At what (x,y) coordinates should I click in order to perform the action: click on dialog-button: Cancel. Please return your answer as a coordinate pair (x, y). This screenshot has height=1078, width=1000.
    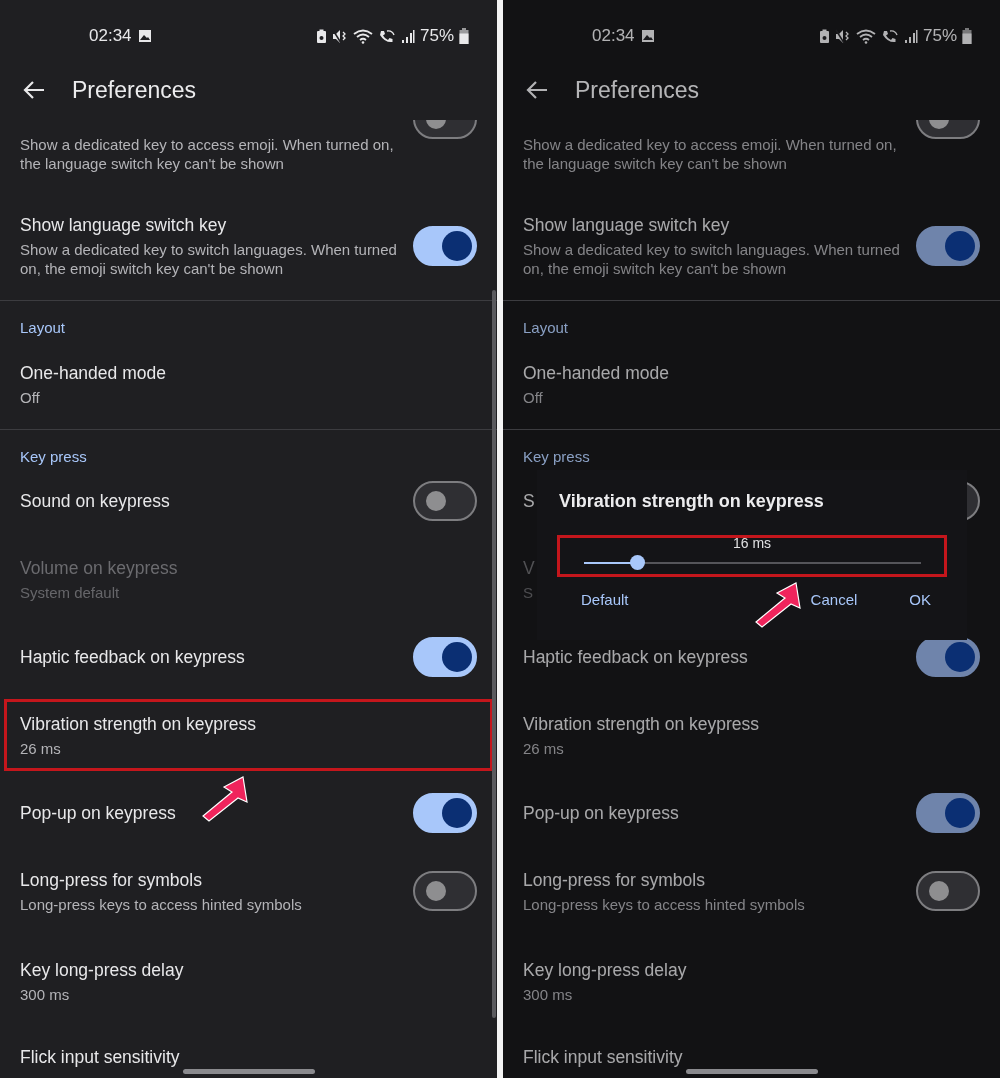
    Looking at the image, I should click on (834, 600).